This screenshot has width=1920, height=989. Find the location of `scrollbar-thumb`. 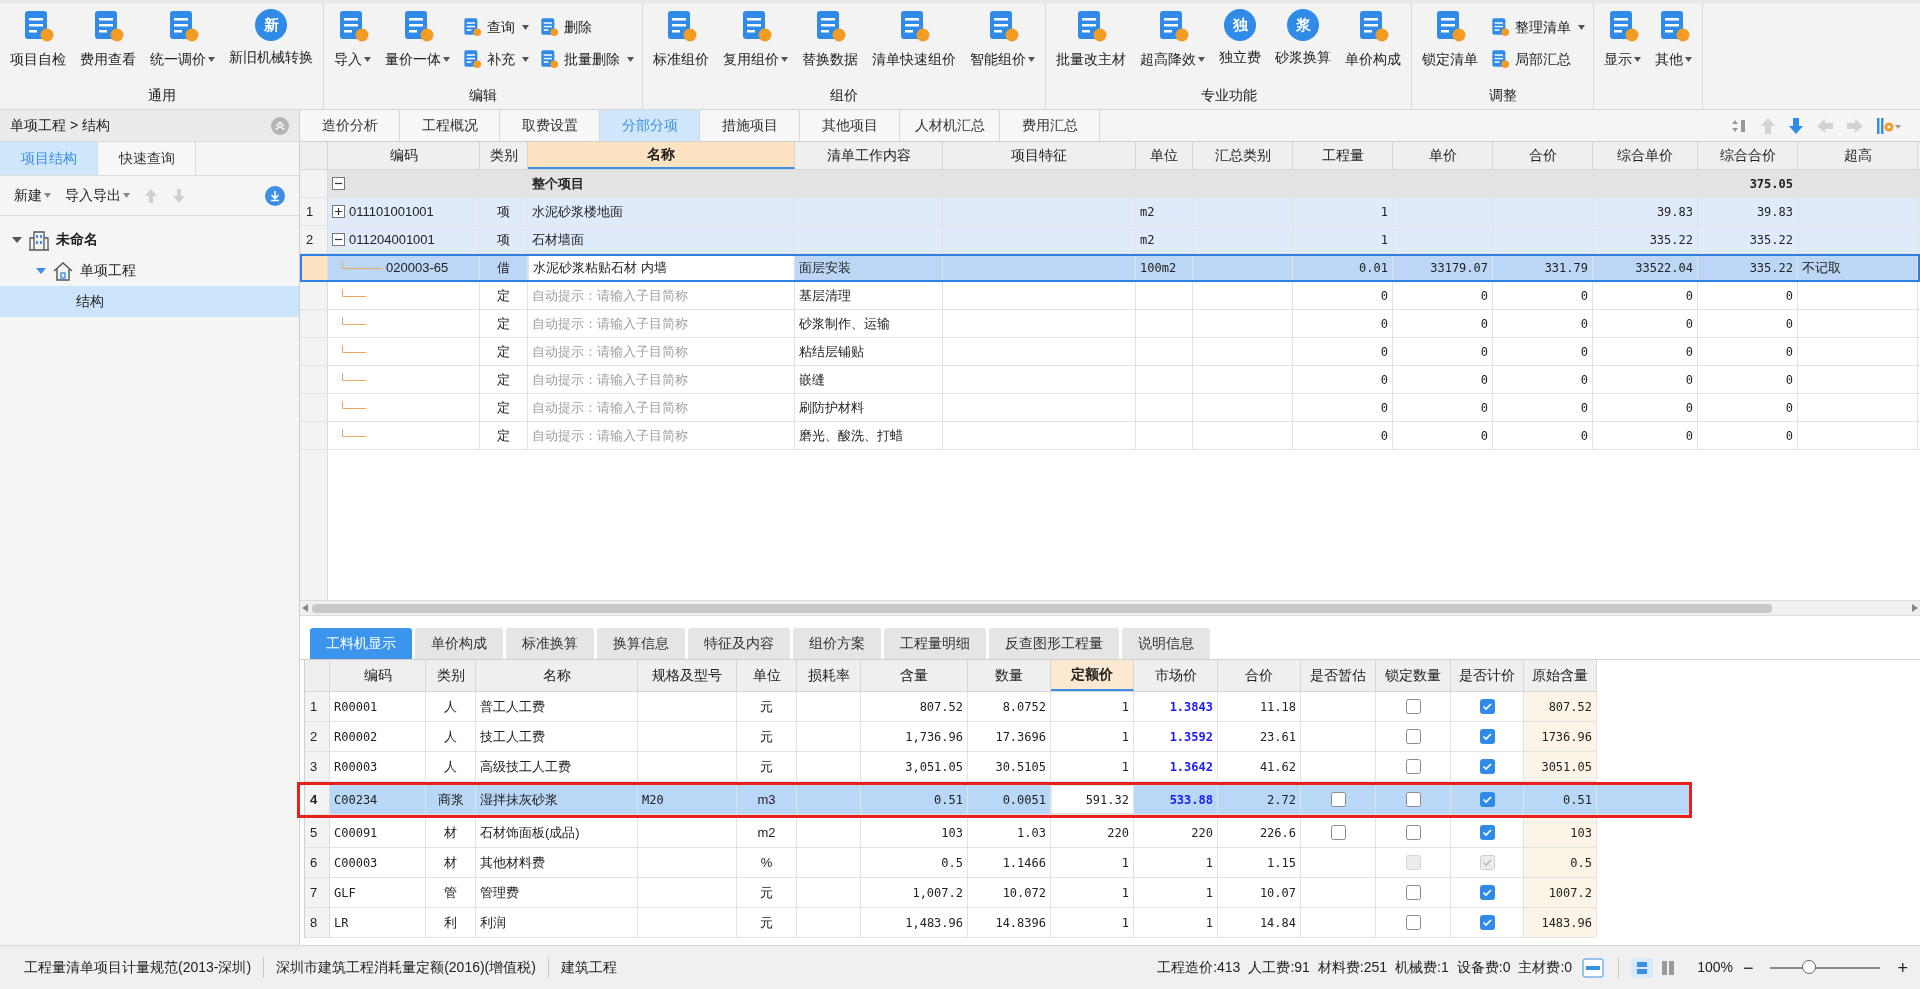

scrollbar-thumb is located at coordinates (1042, 608).